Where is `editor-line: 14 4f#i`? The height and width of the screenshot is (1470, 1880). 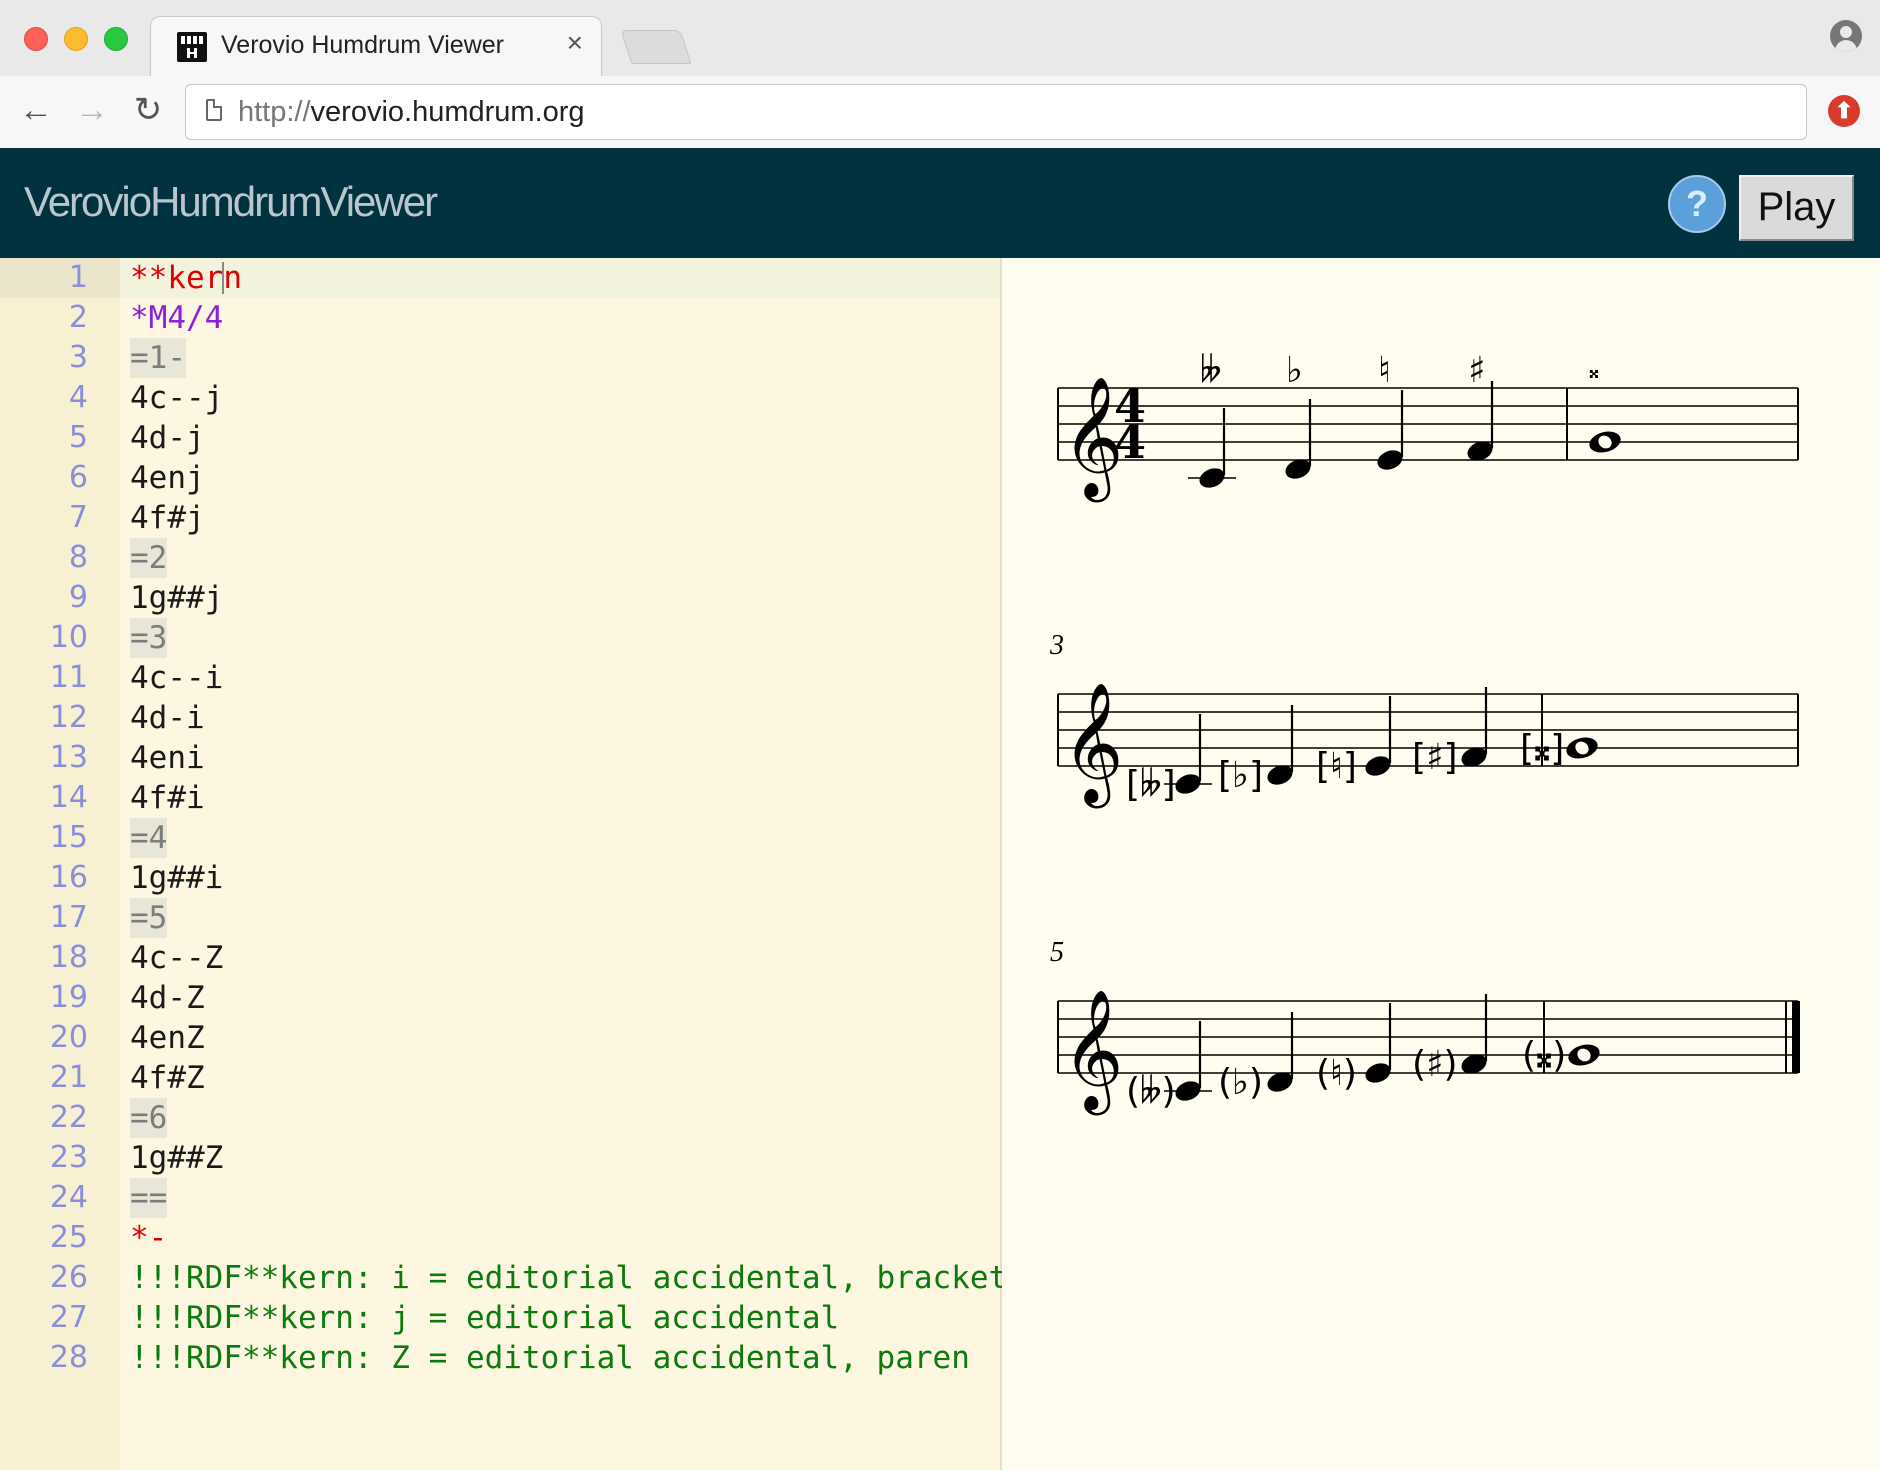
editor-line: 14 4f#i is located at coordinates (500, 798).